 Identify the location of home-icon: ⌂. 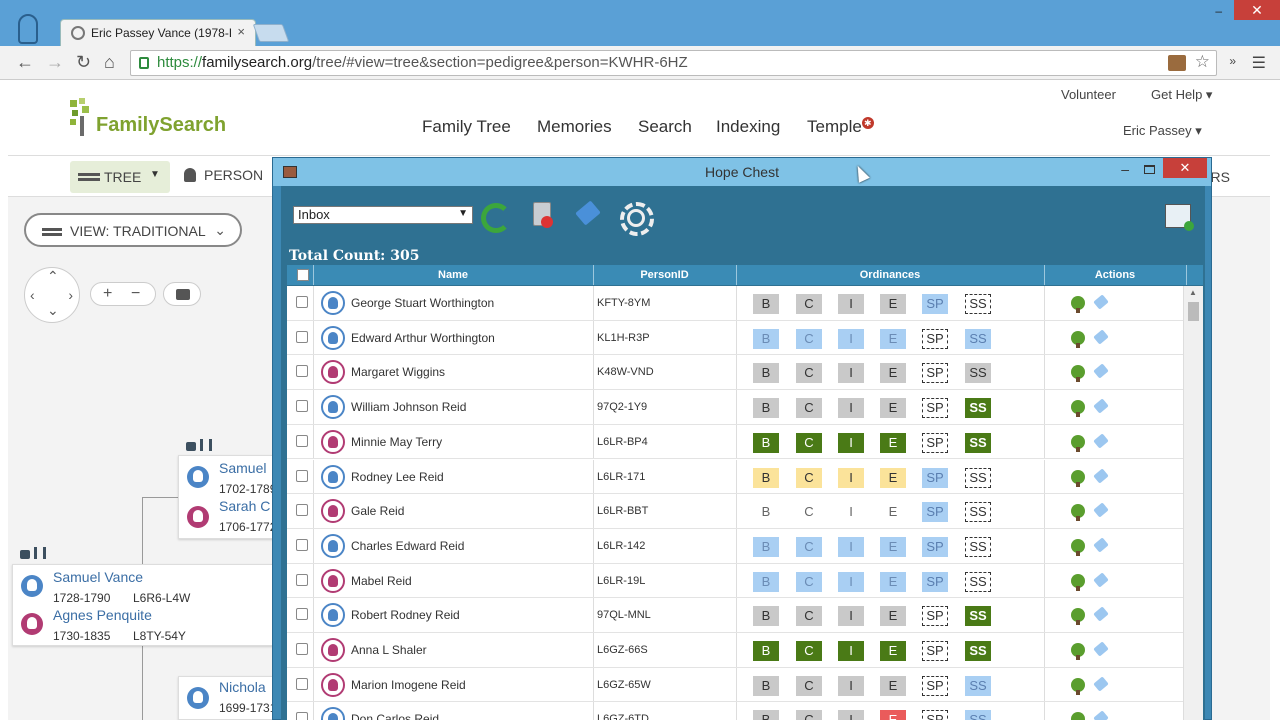
(109, 62).